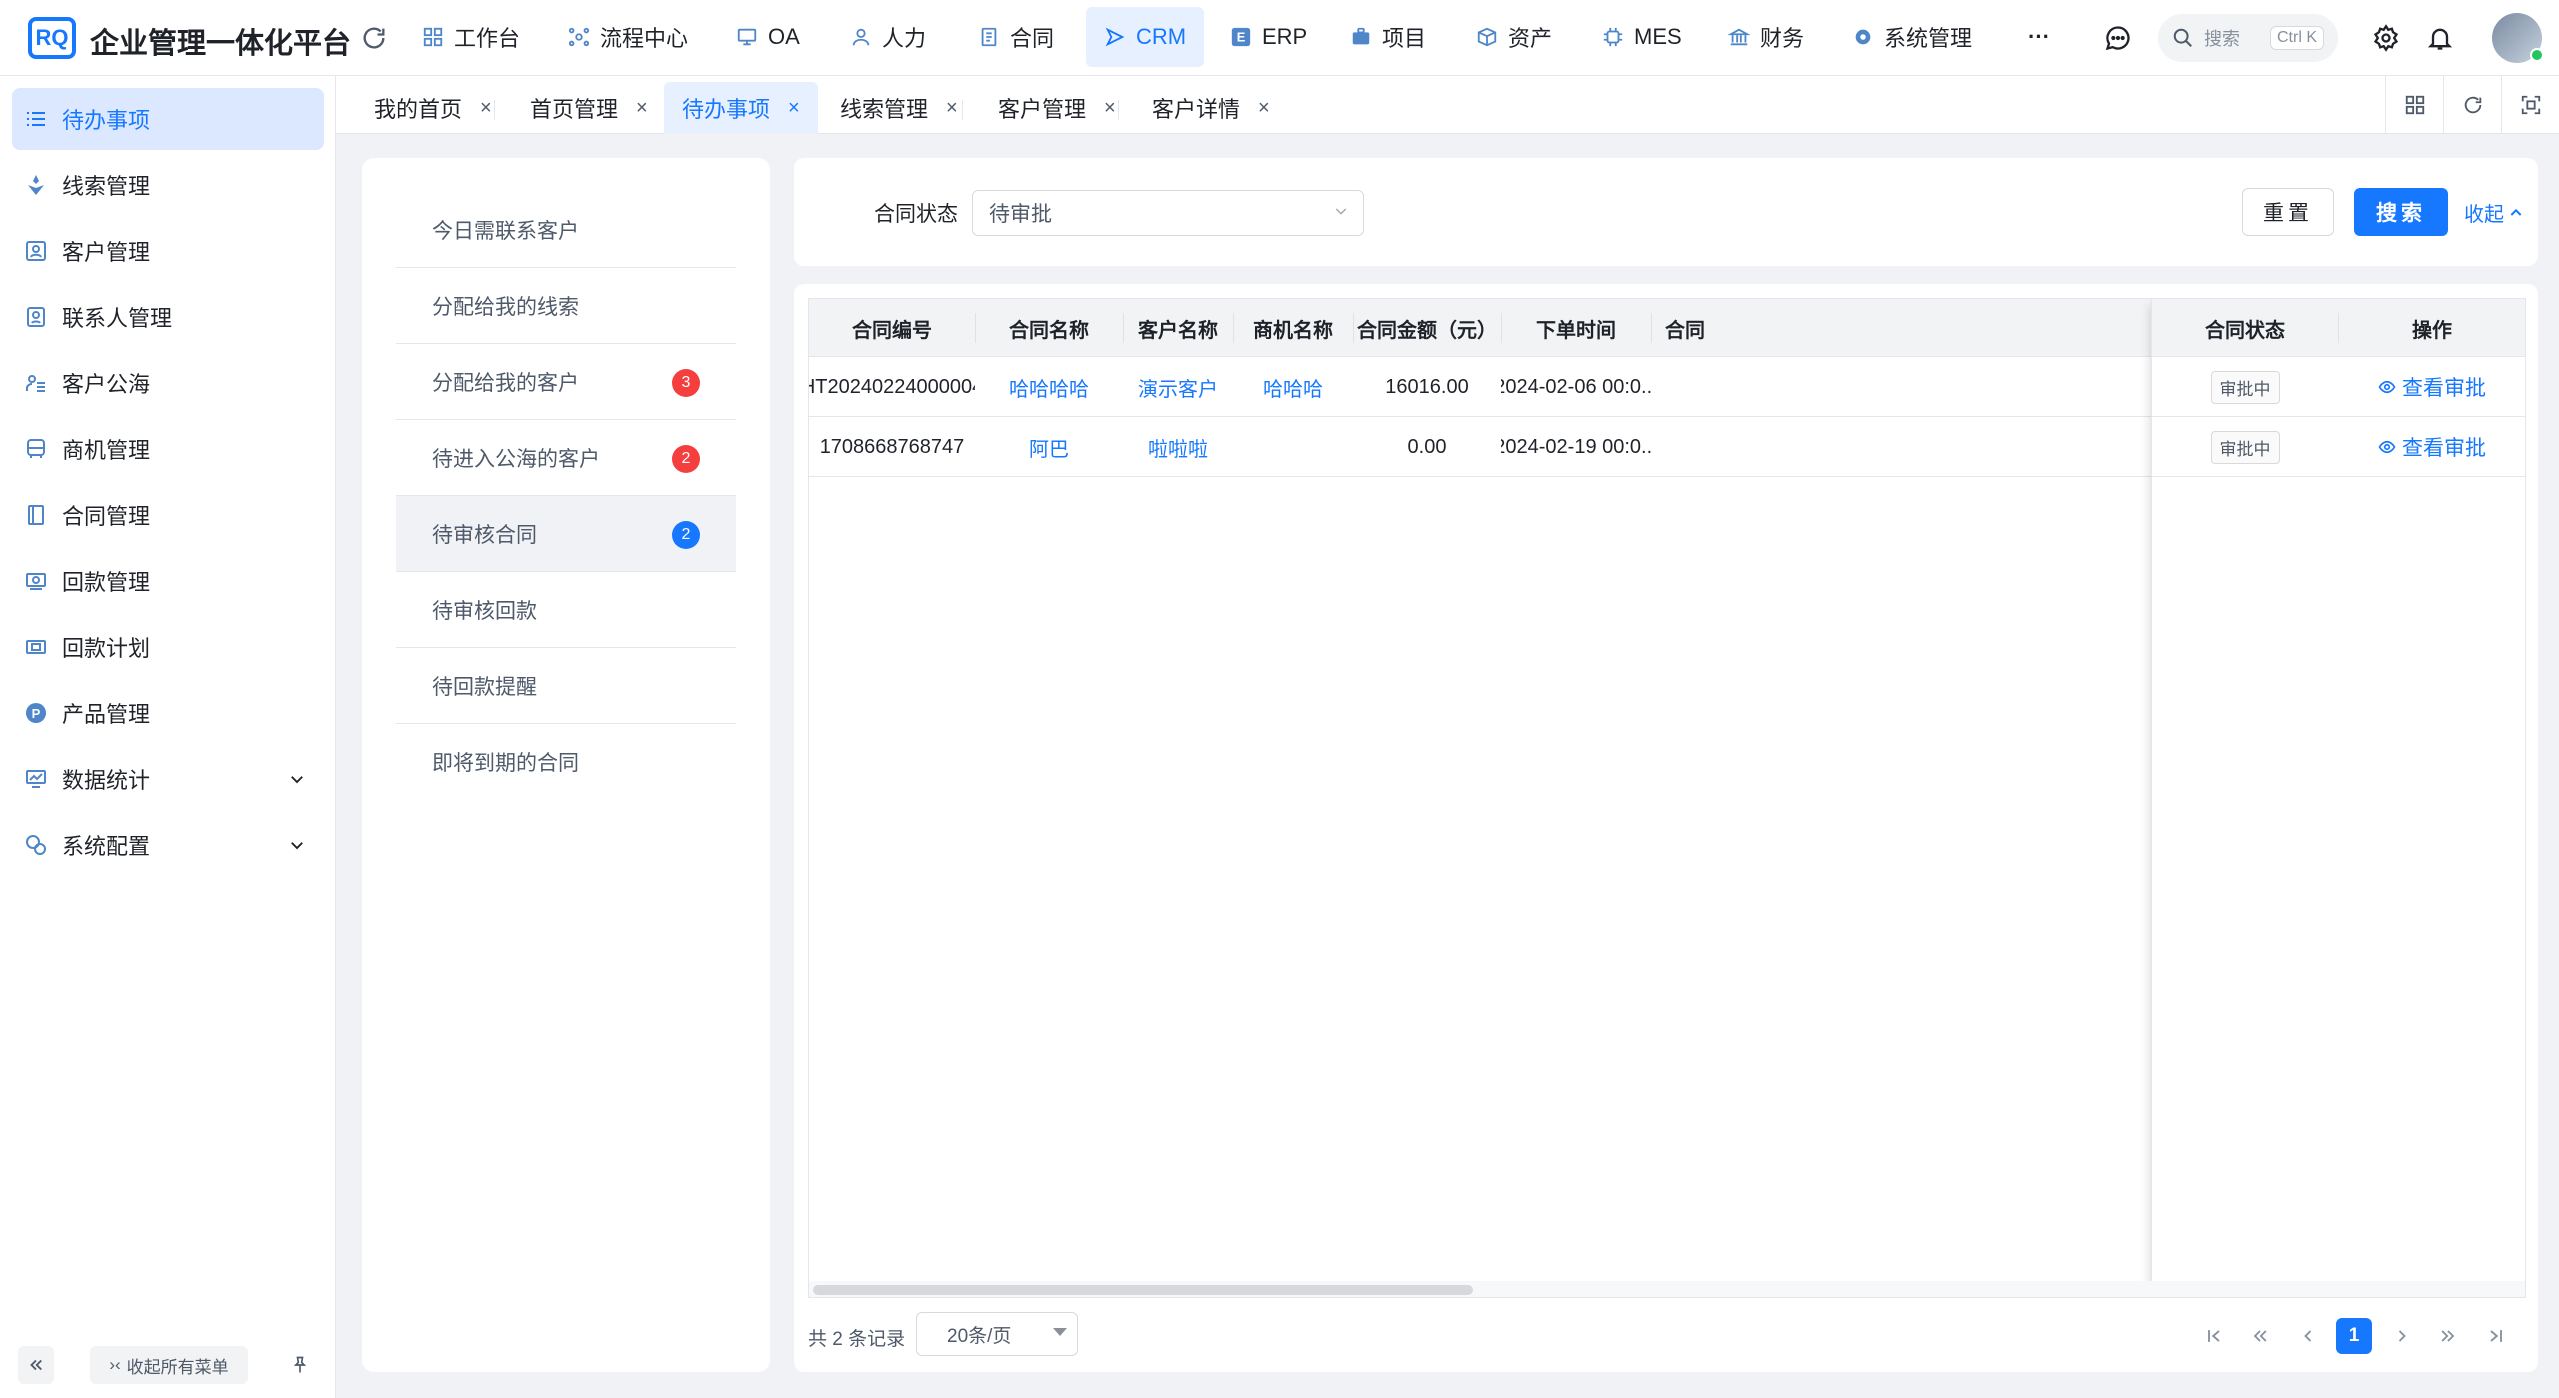 Image resolution: width=2559 pixels, height=1398 pixels. Describe the element at coordinates (1178, 447) in the screenshot. I see `cell-customer-link: 啦啦啦` at that location.